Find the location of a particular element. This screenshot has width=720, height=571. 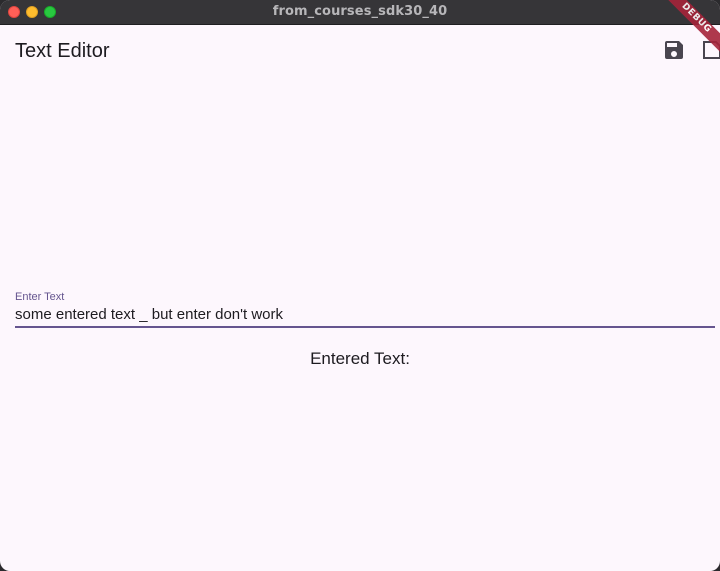

text-field-label: Enter Text is located at coordinates (40, 297).